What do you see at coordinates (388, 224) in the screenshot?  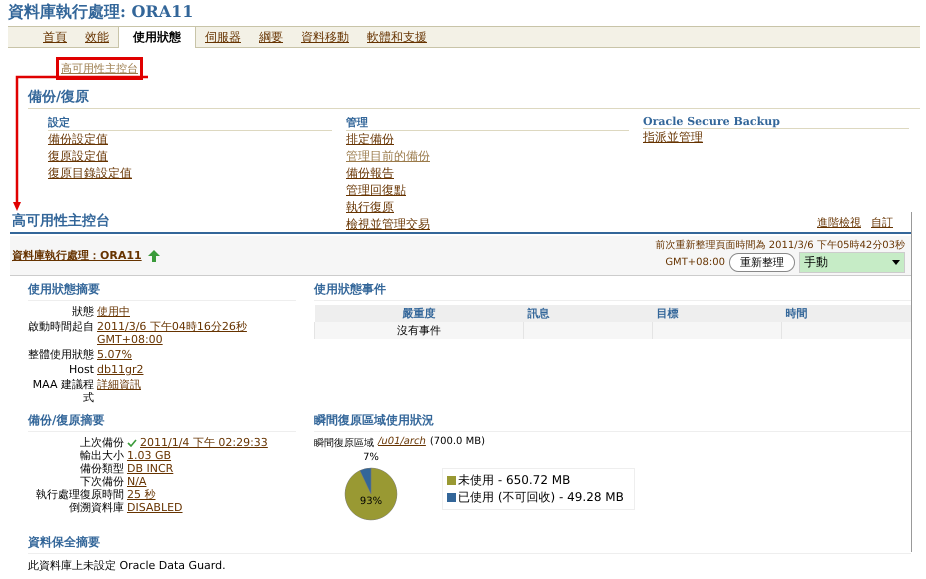 I see `nav-link: 檢視並管理交易` at bounding box center [388, 224].